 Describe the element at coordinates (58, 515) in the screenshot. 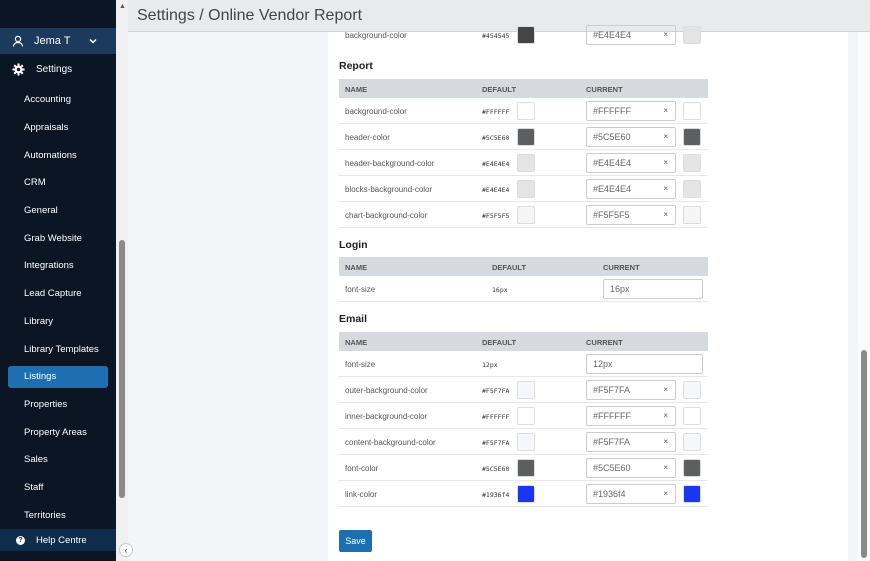

I see `sidebar-item-territories: Territories` at that location.